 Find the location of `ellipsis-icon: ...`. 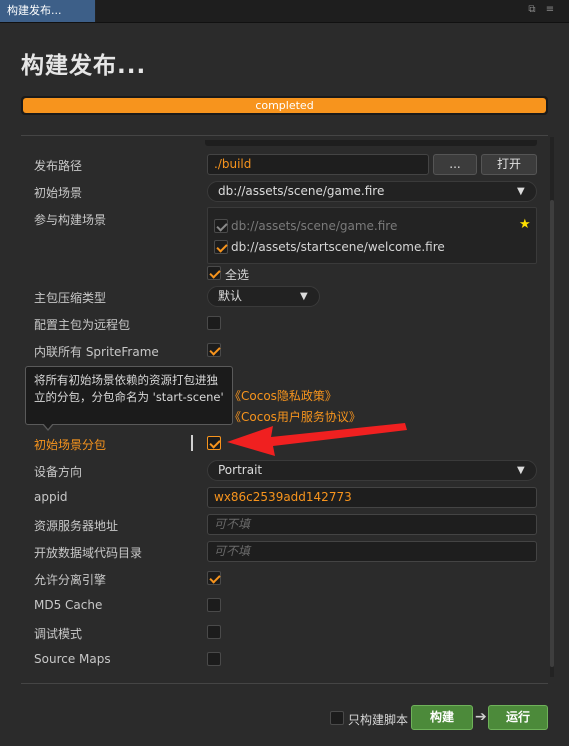

ellipsis-icon: ... is located at coordinates (455, 164).